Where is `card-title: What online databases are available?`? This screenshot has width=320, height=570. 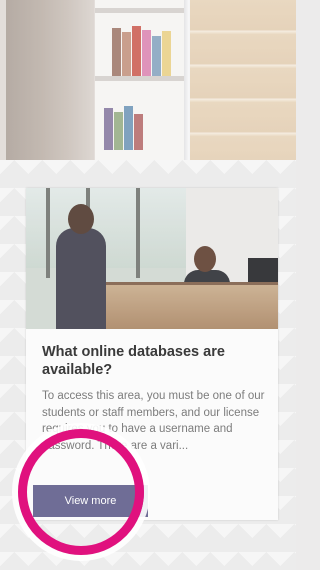
card-title: What online databases are available? is located at coordinates (133, 361).